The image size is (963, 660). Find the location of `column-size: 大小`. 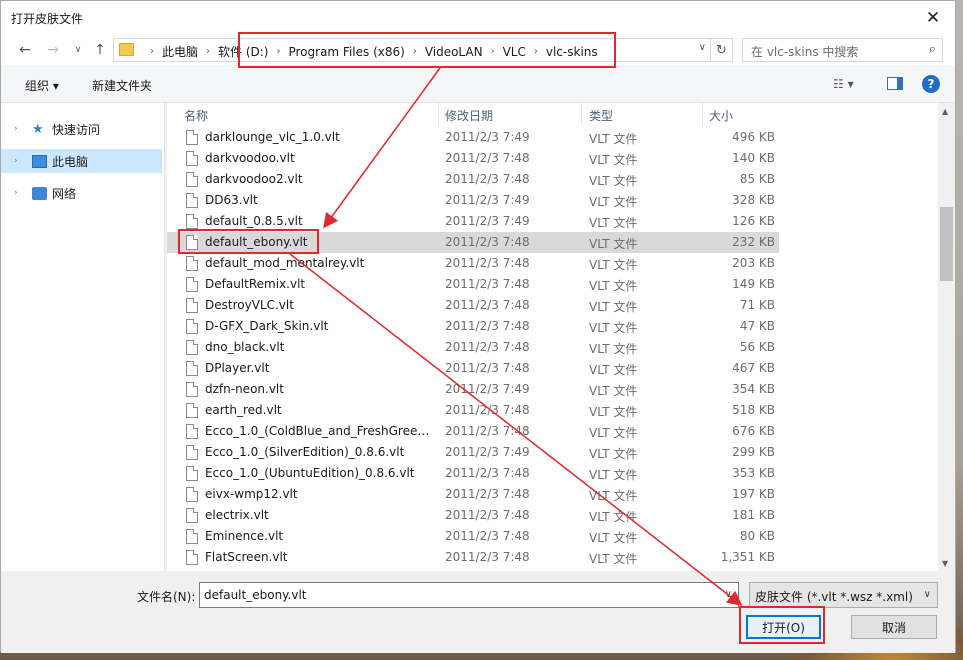

column-size: 大小 is located at coordinates (721, 115).